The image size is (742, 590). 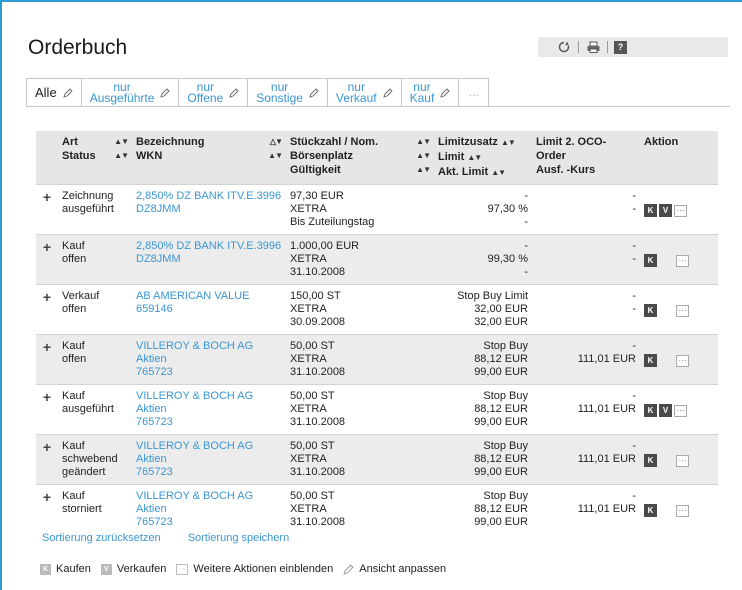 What do you see at coordinates (95, 409) in the screenshot?
I see `art-status-cell: Kauf ausgeführt` at bounding box center [95, 409].